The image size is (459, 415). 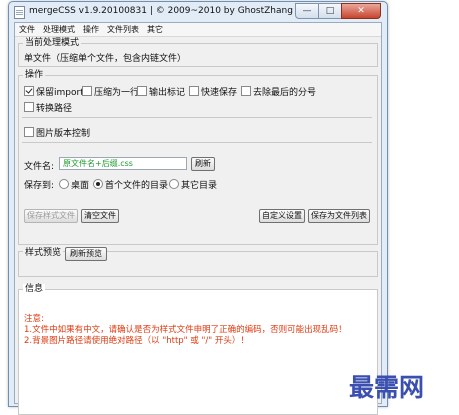 I want to click on saveto-label: 保存到:, so click(x=39, y=186).